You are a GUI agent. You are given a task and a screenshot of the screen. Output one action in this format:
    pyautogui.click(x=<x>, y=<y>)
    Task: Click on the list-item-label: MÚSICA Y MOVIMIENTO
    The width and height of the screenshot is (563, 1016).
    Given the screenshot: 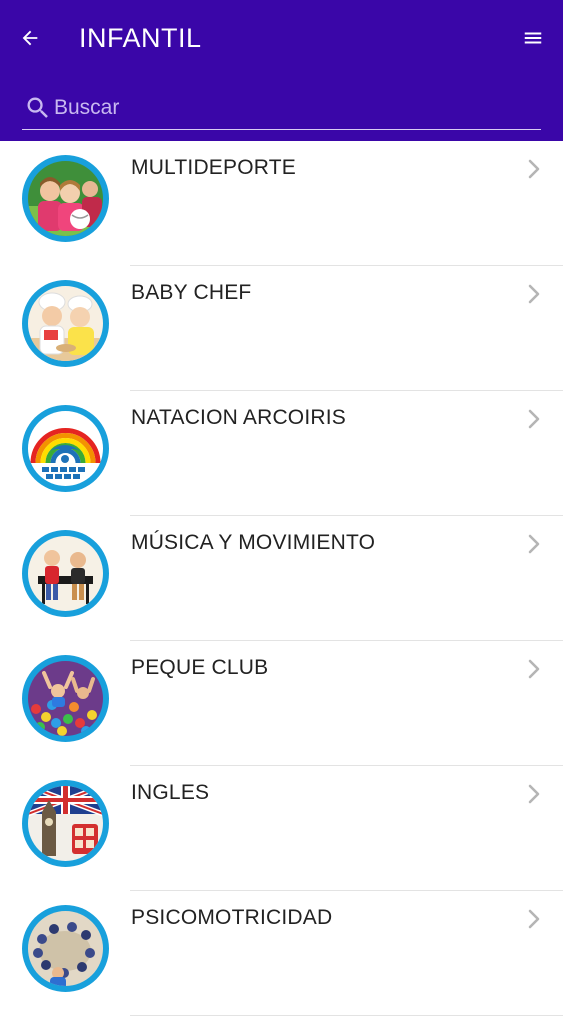 What is the action you would take?
    pyautogui.click(x=253, y=542)
    